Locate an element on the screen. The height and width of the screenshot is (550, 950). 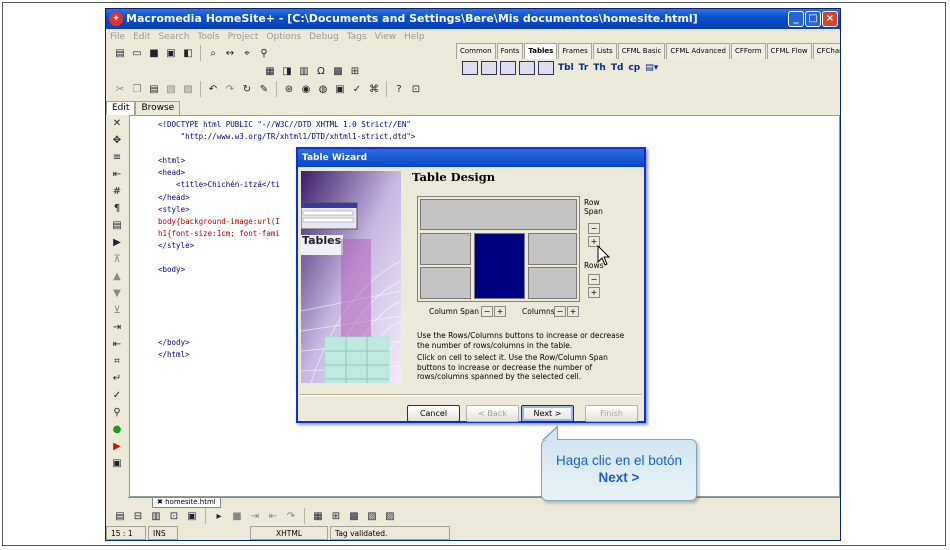
quick-table-icon is located at coordinates (470, 68).